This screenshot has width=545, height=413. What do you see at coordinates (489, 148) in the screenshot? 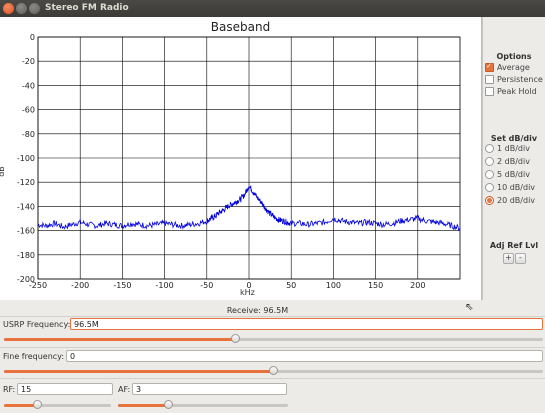
I see `radio-1-db-button` at bounding box center [489, 148].